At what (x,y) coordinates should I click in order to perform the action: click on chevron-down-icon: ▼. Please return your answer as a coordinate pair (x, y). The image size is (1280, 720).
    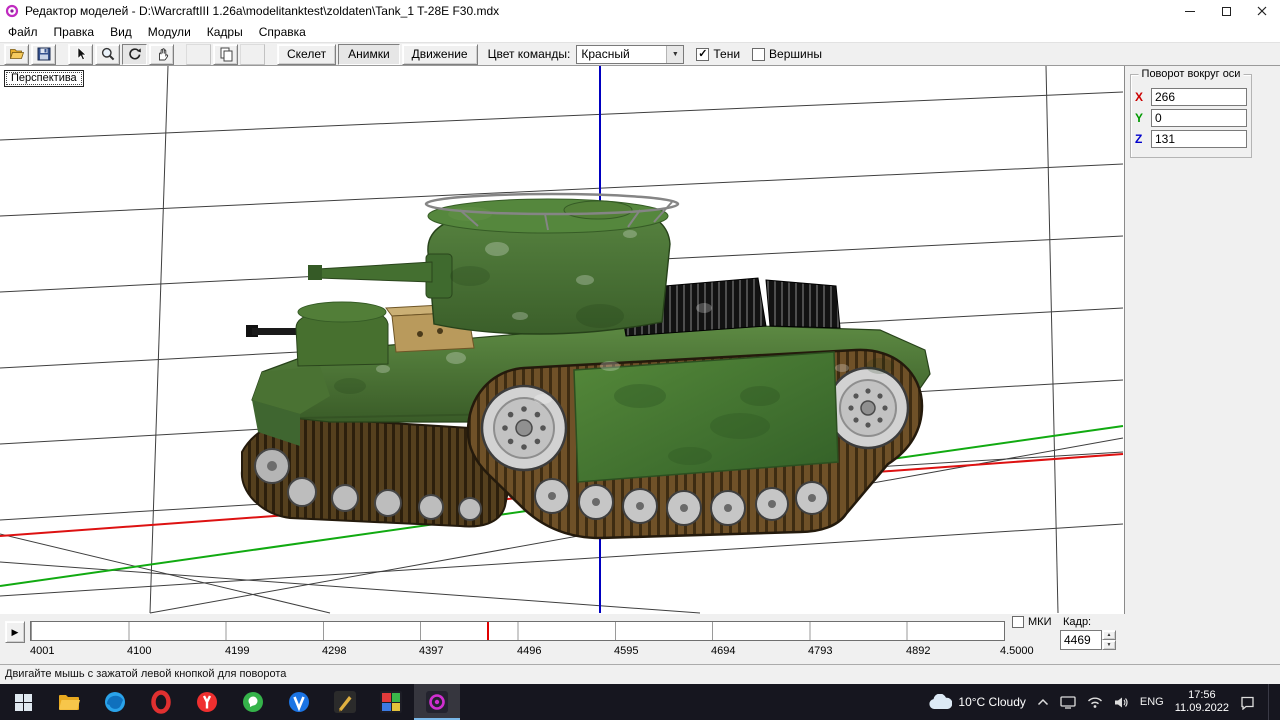
    Looking at the image, I should click on (675, 54).